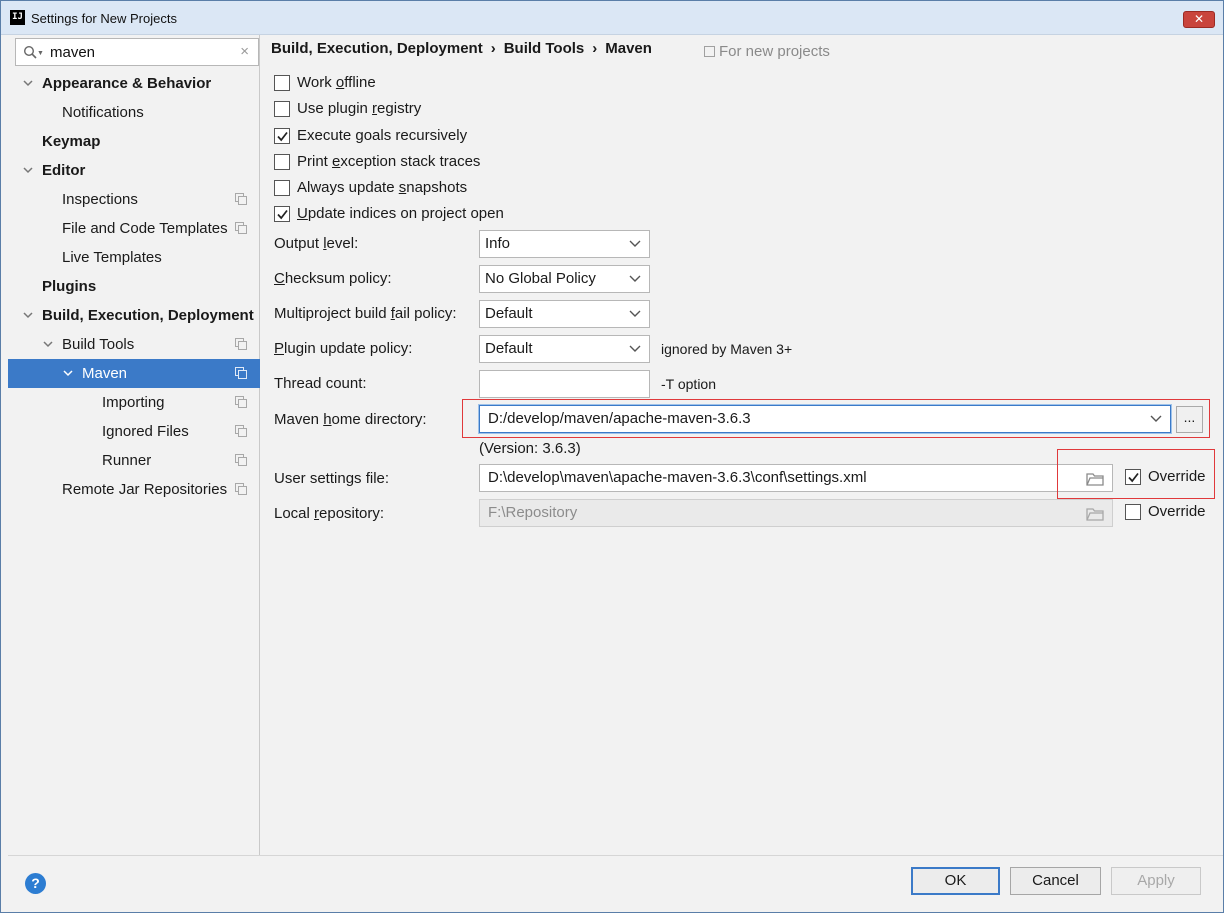  I want to click on apply-button: Apply, so click(1156, 881).